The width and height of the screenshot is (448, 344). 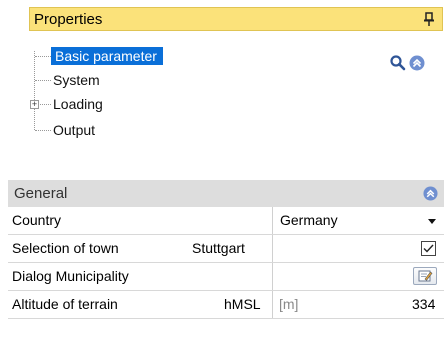 I want to click on country-select: Germany, so click(x=309, y=220).